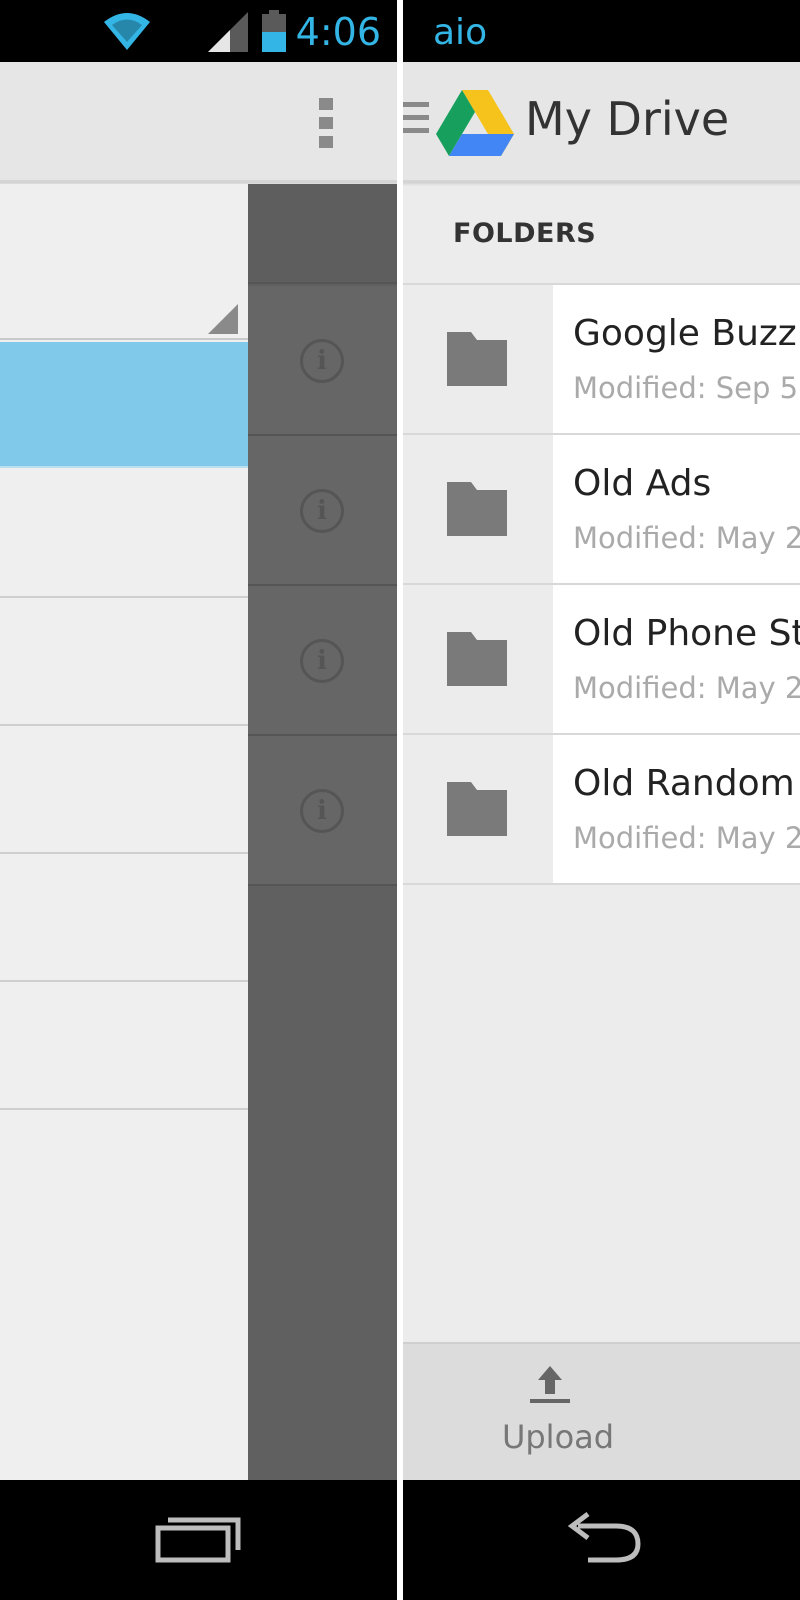 The width and height of the screenshot is (800, 1600). Describe the element at coordinates (338, 32) in the screenshot. I see `status-time: 4:06` at that location.